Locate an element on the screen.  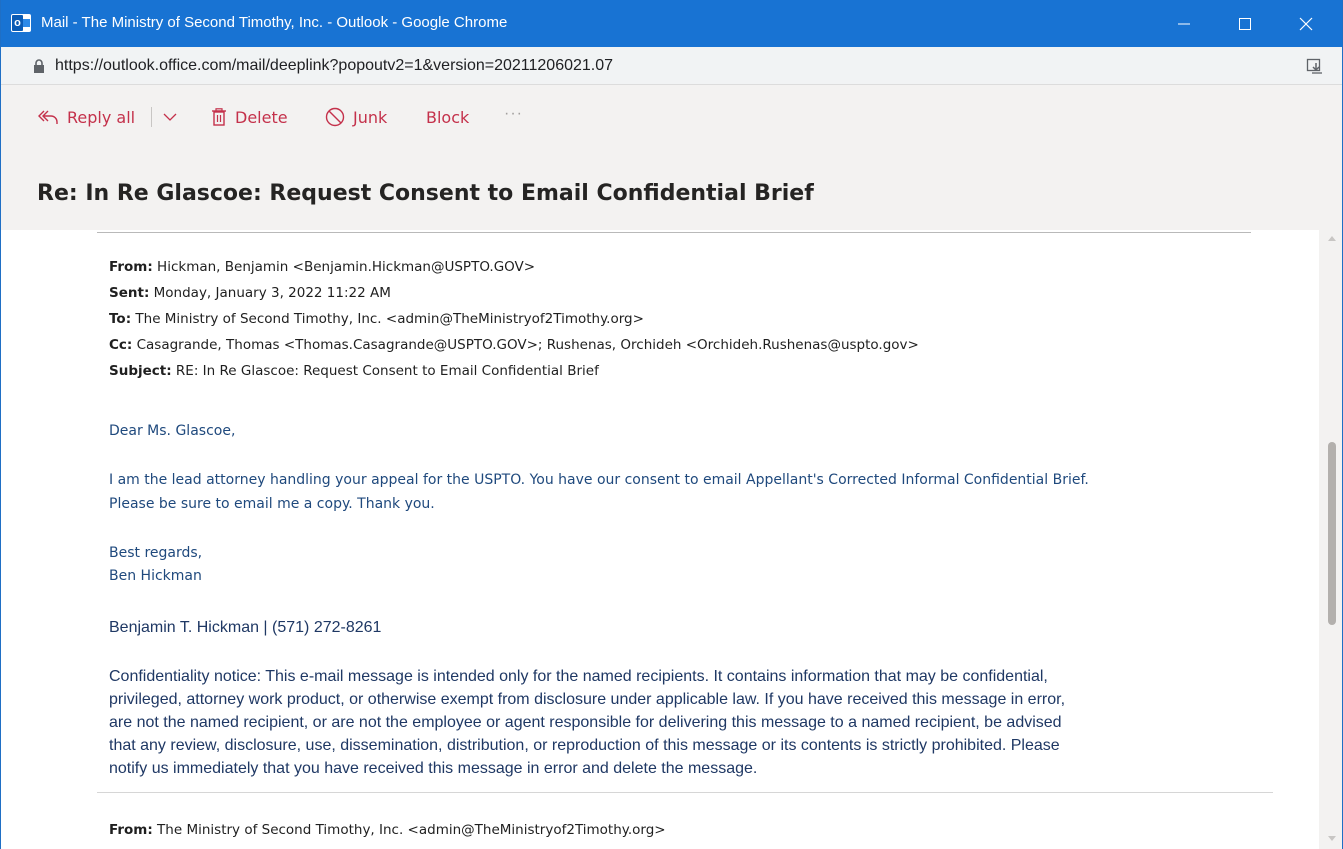
toolbar-divider is located at coordinates (151, 117).